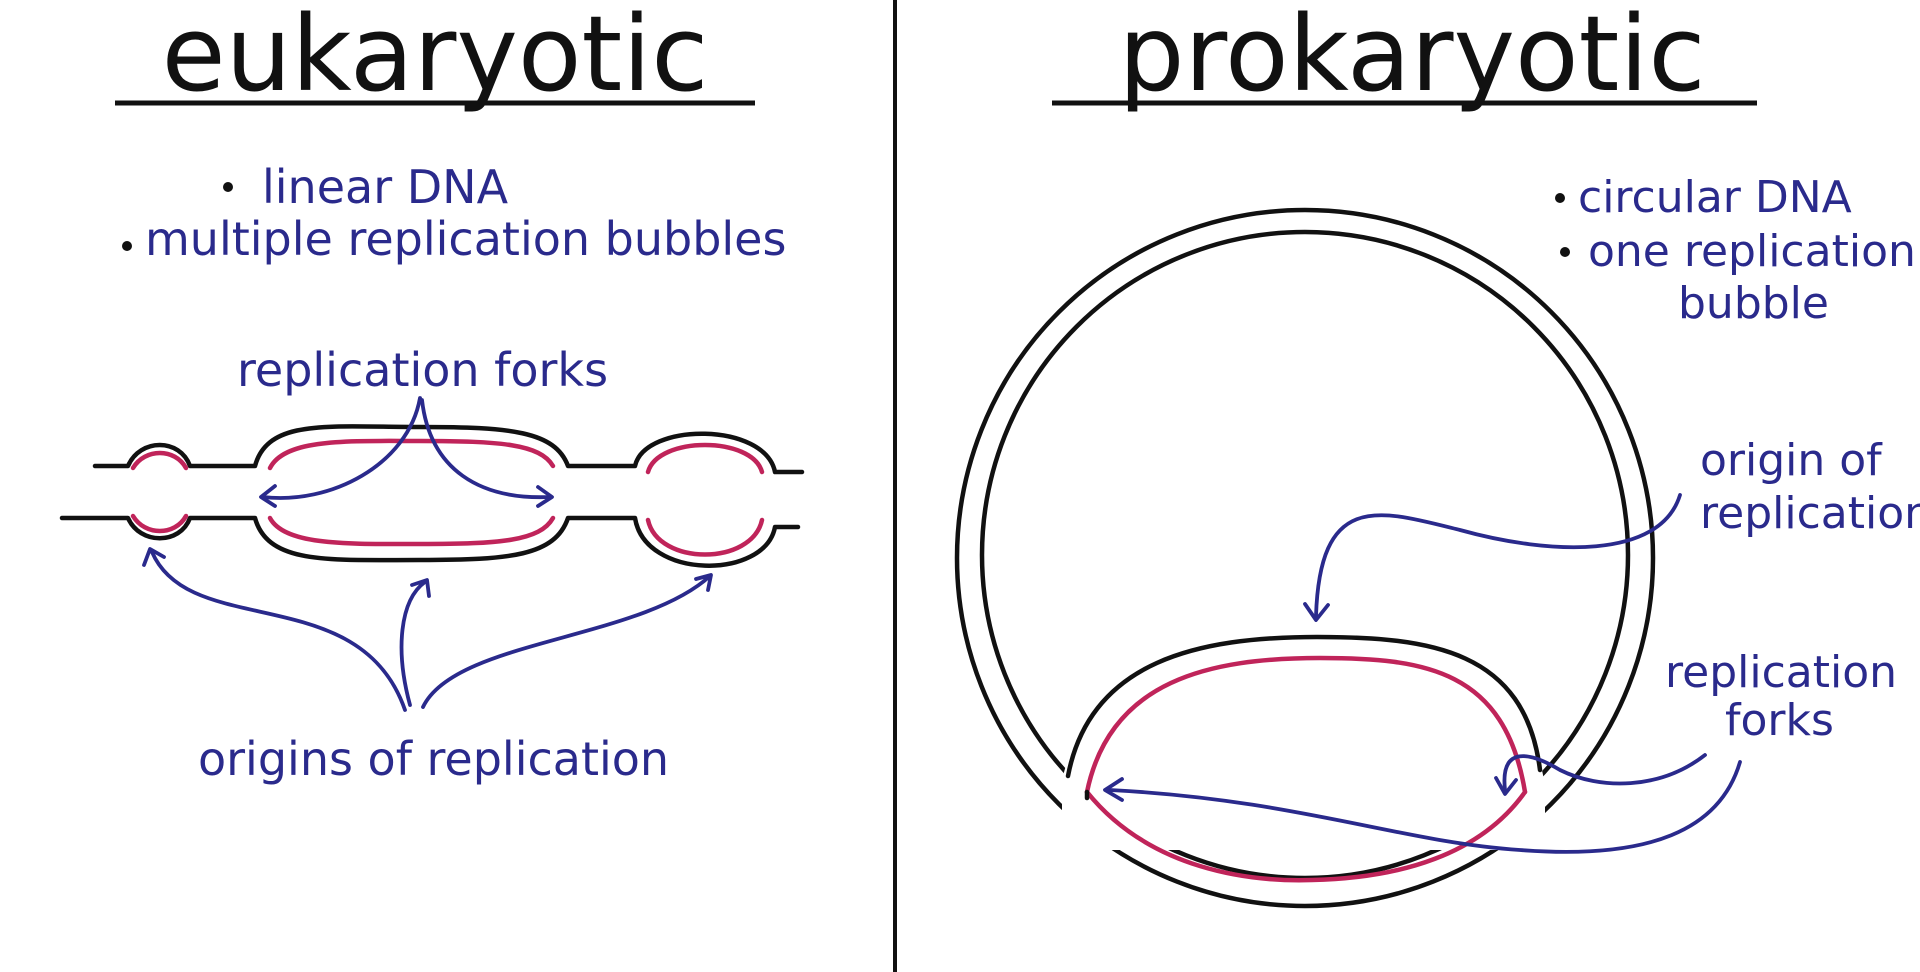  Describe the element at coordinates (705, 458) in the screenshot. I see `new-strand-bubble-3-top` at that location.